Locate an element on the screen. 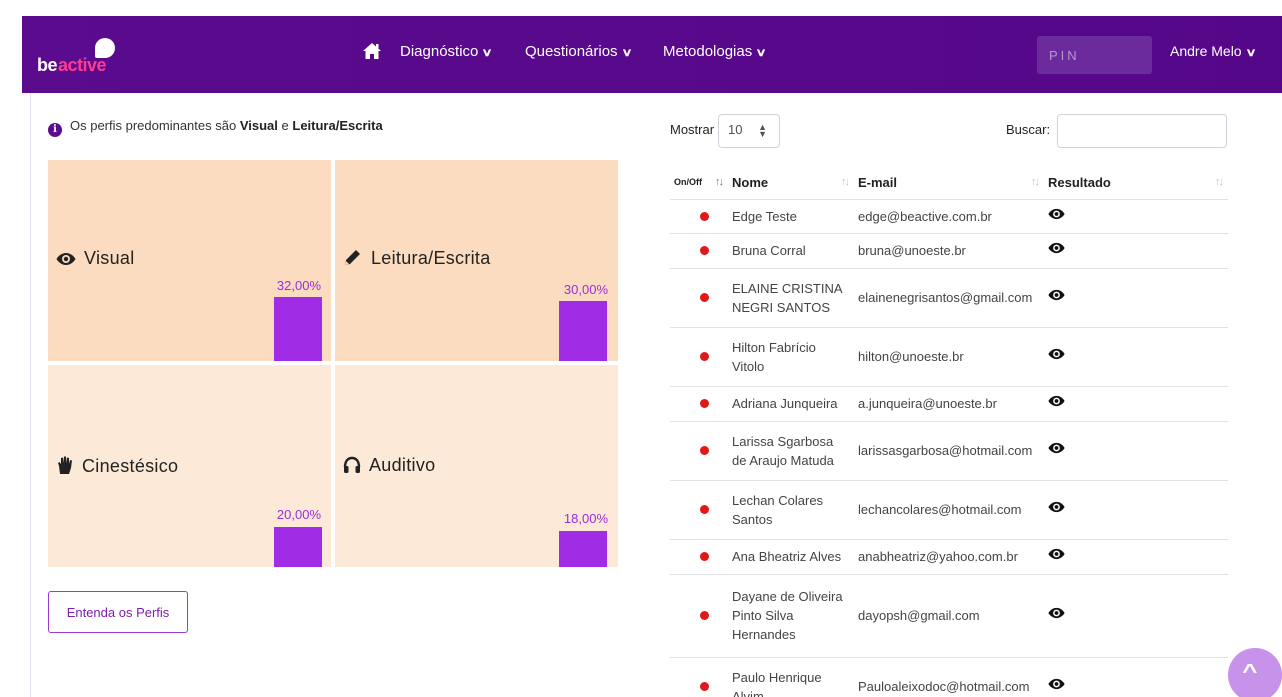 Image resolution: width=1282 pixels, height=697 pixels. name-cell: Ana Bheatriz Alves is located at coordinates (791, 557).